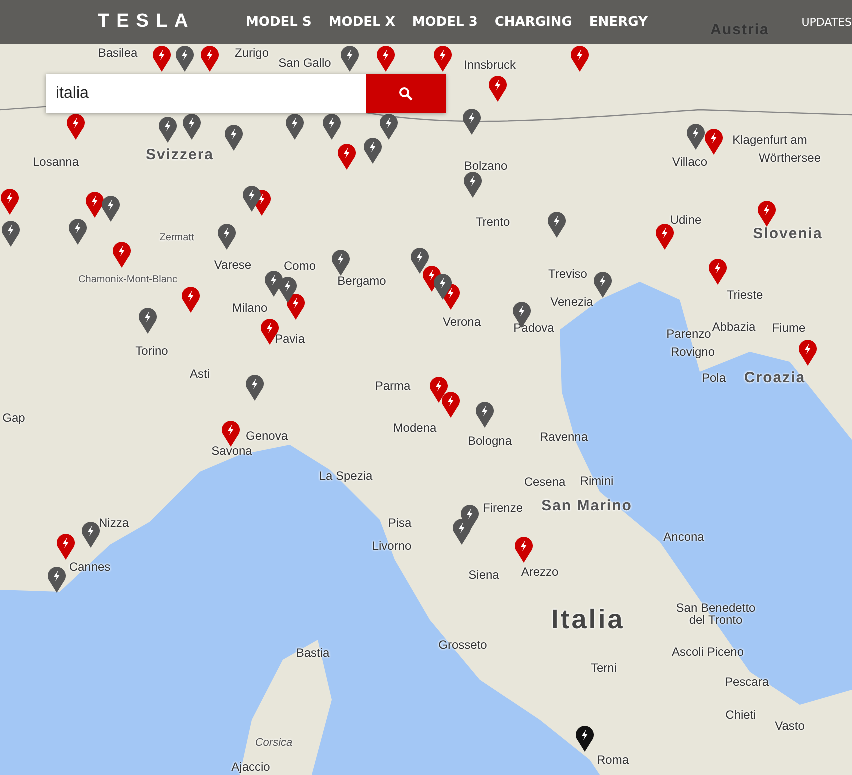  I want to click on place-label: Ancona, so click(684, 537).